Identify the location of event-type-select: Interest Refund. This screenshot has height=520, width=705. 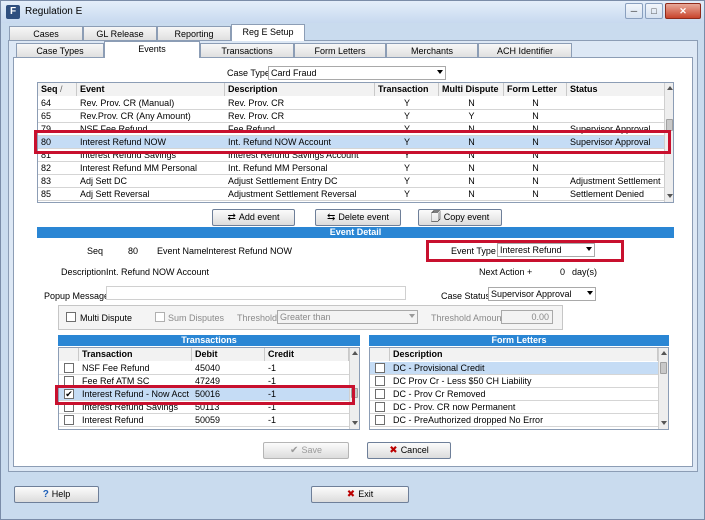
(546, 250).